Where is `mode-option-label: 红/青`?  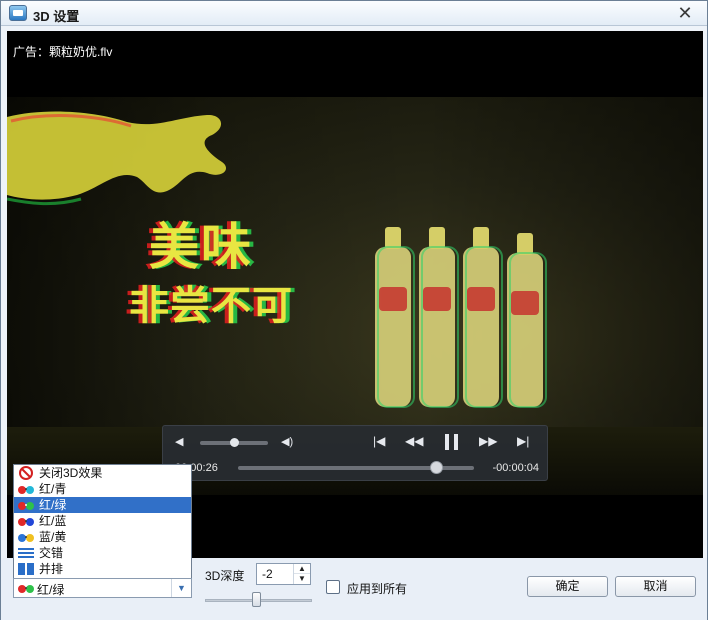
mode-option-label: 红/青 is located at coordinates (53, 489).